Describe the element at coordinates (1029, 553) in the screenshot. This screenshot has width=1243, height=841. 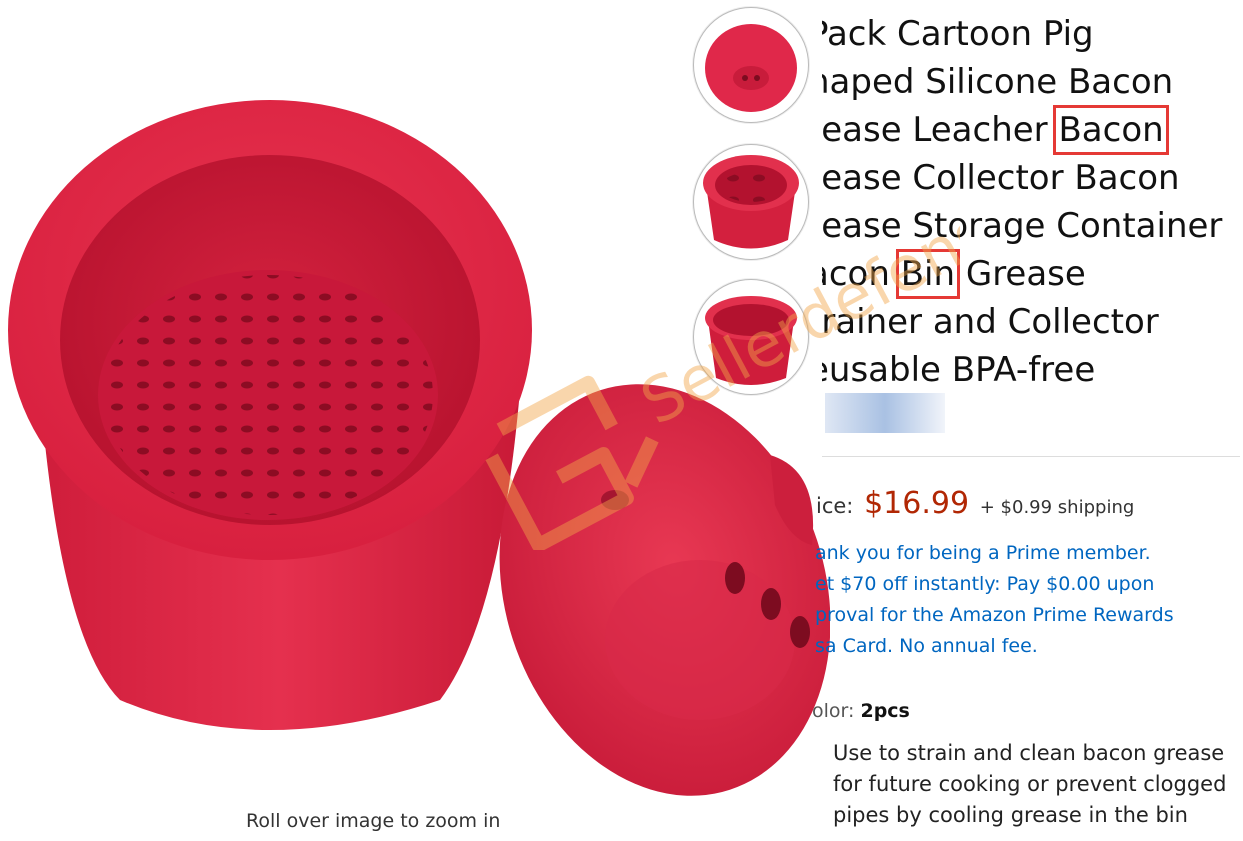
I see `prime-line: ank you for being a Prime member.` at that location.